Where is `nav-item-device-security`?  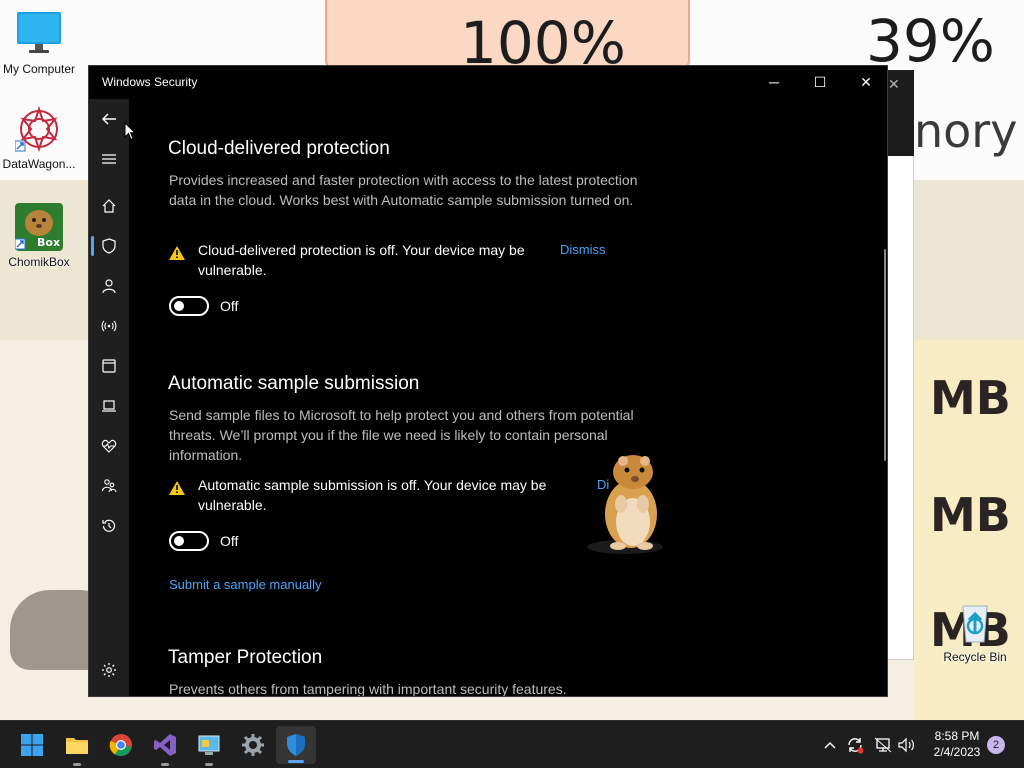 nav-item-device-security is located at coordinates (109, 406).